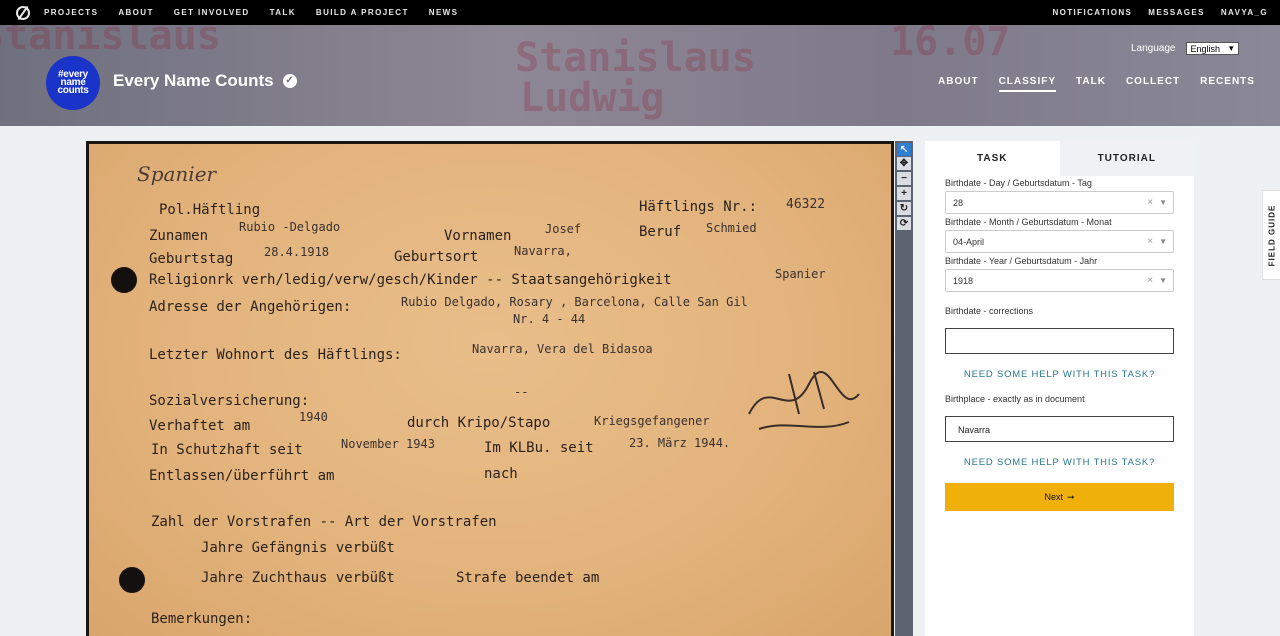 The height and width of the screenshot is (636, 1280). What do you see at coordinates (200, 426) in the screenshot?
I see `doc-verhaftet-label: Verhaftet am` at bounding box center [200, 426].